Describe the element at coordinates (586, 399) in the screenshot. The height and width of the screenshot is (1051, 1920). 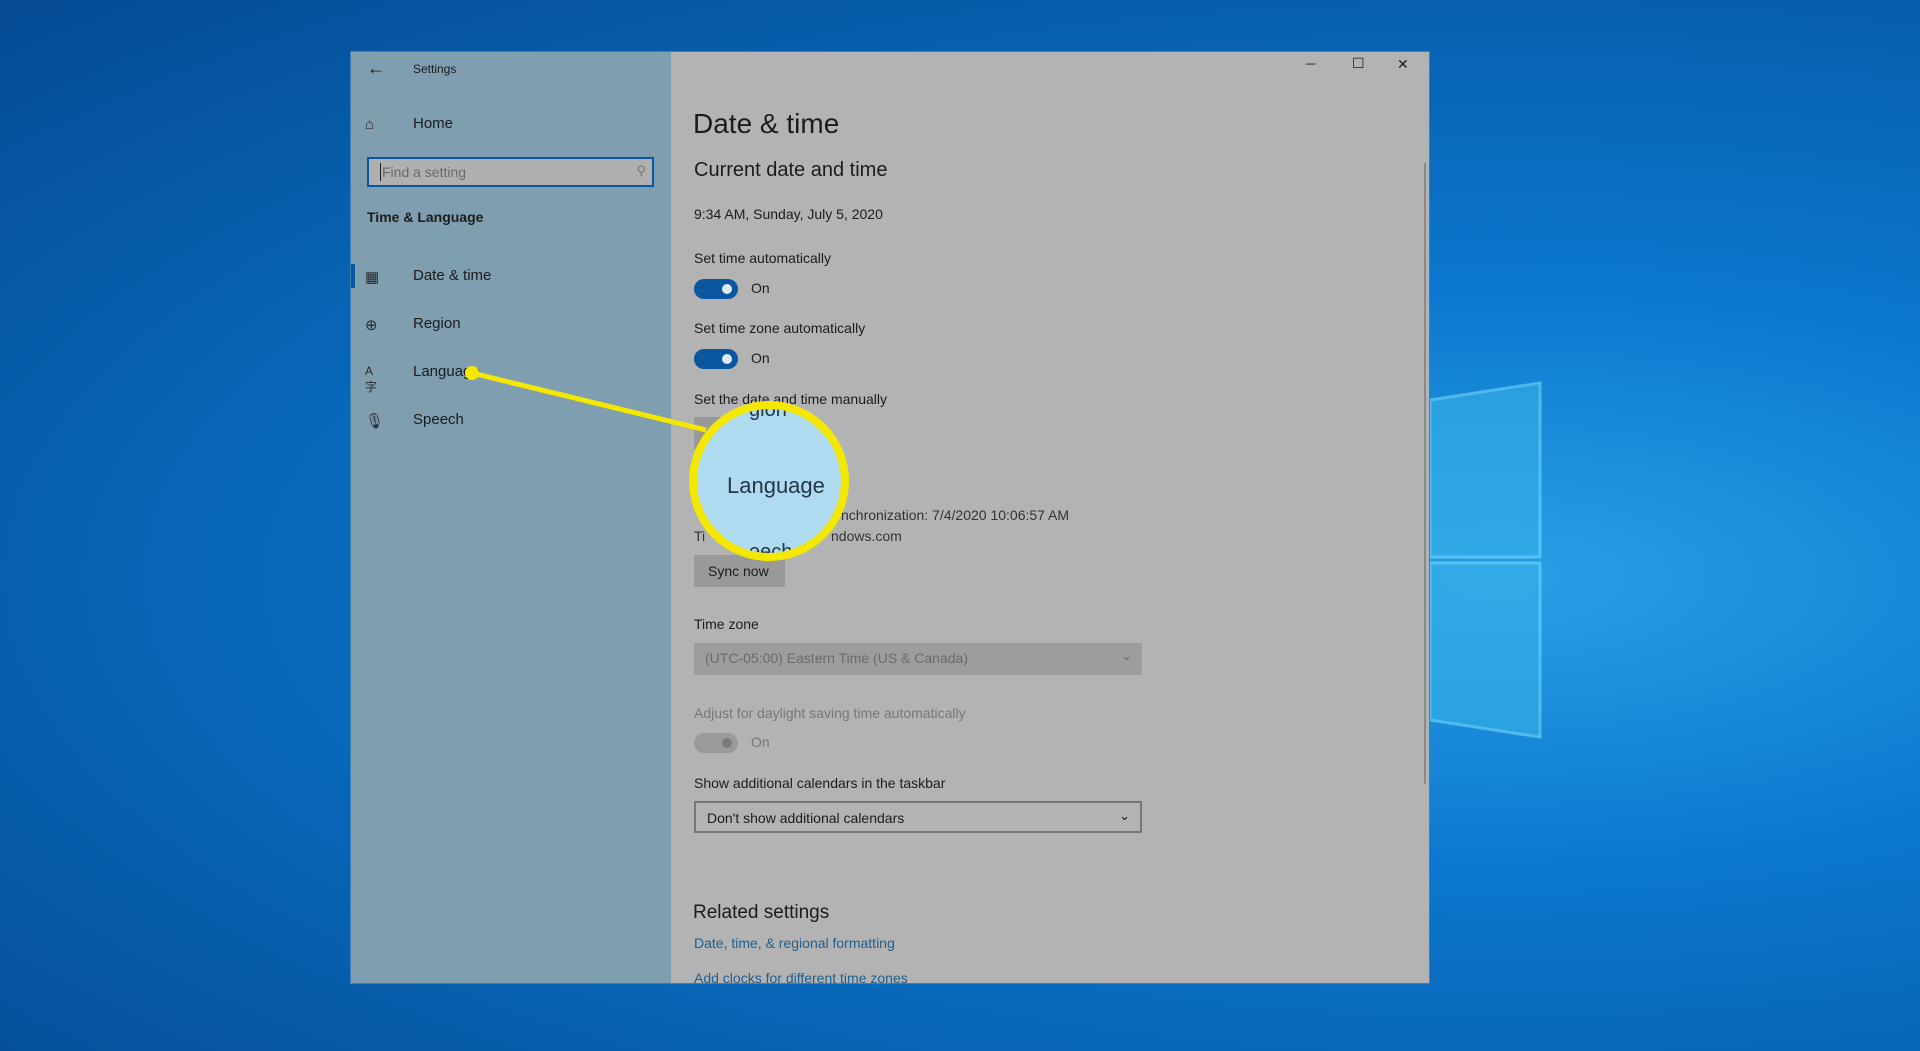
I see `callout-connector` at that location.